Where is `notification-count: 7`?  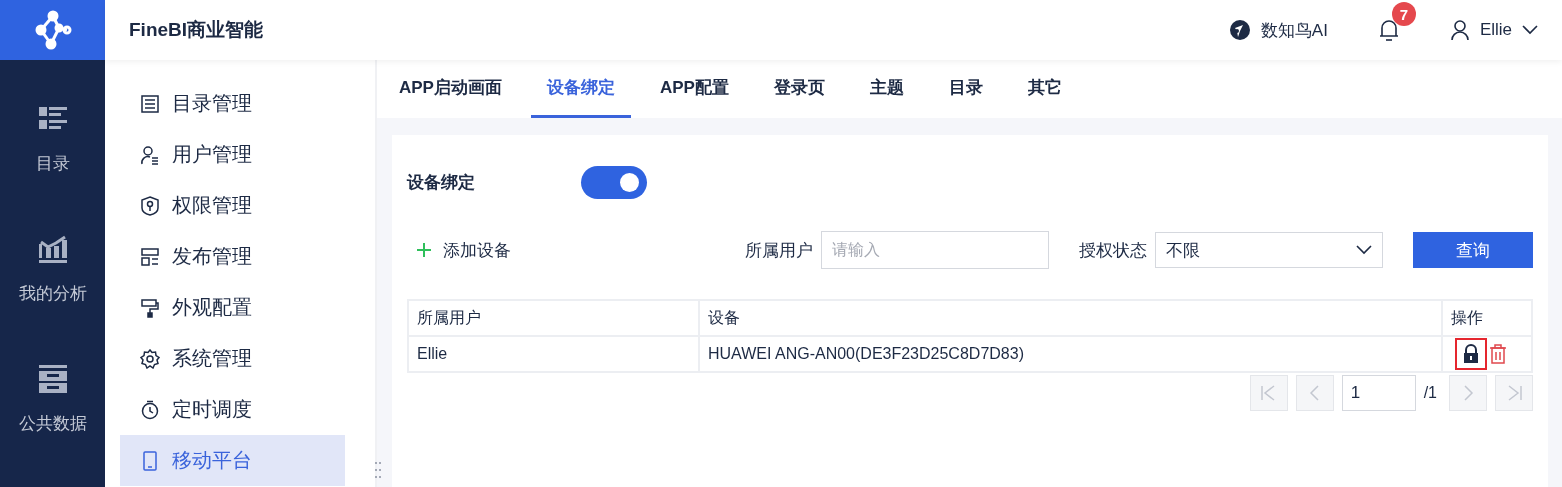
notification-count: 7 is located at coordinates (1403, 14).